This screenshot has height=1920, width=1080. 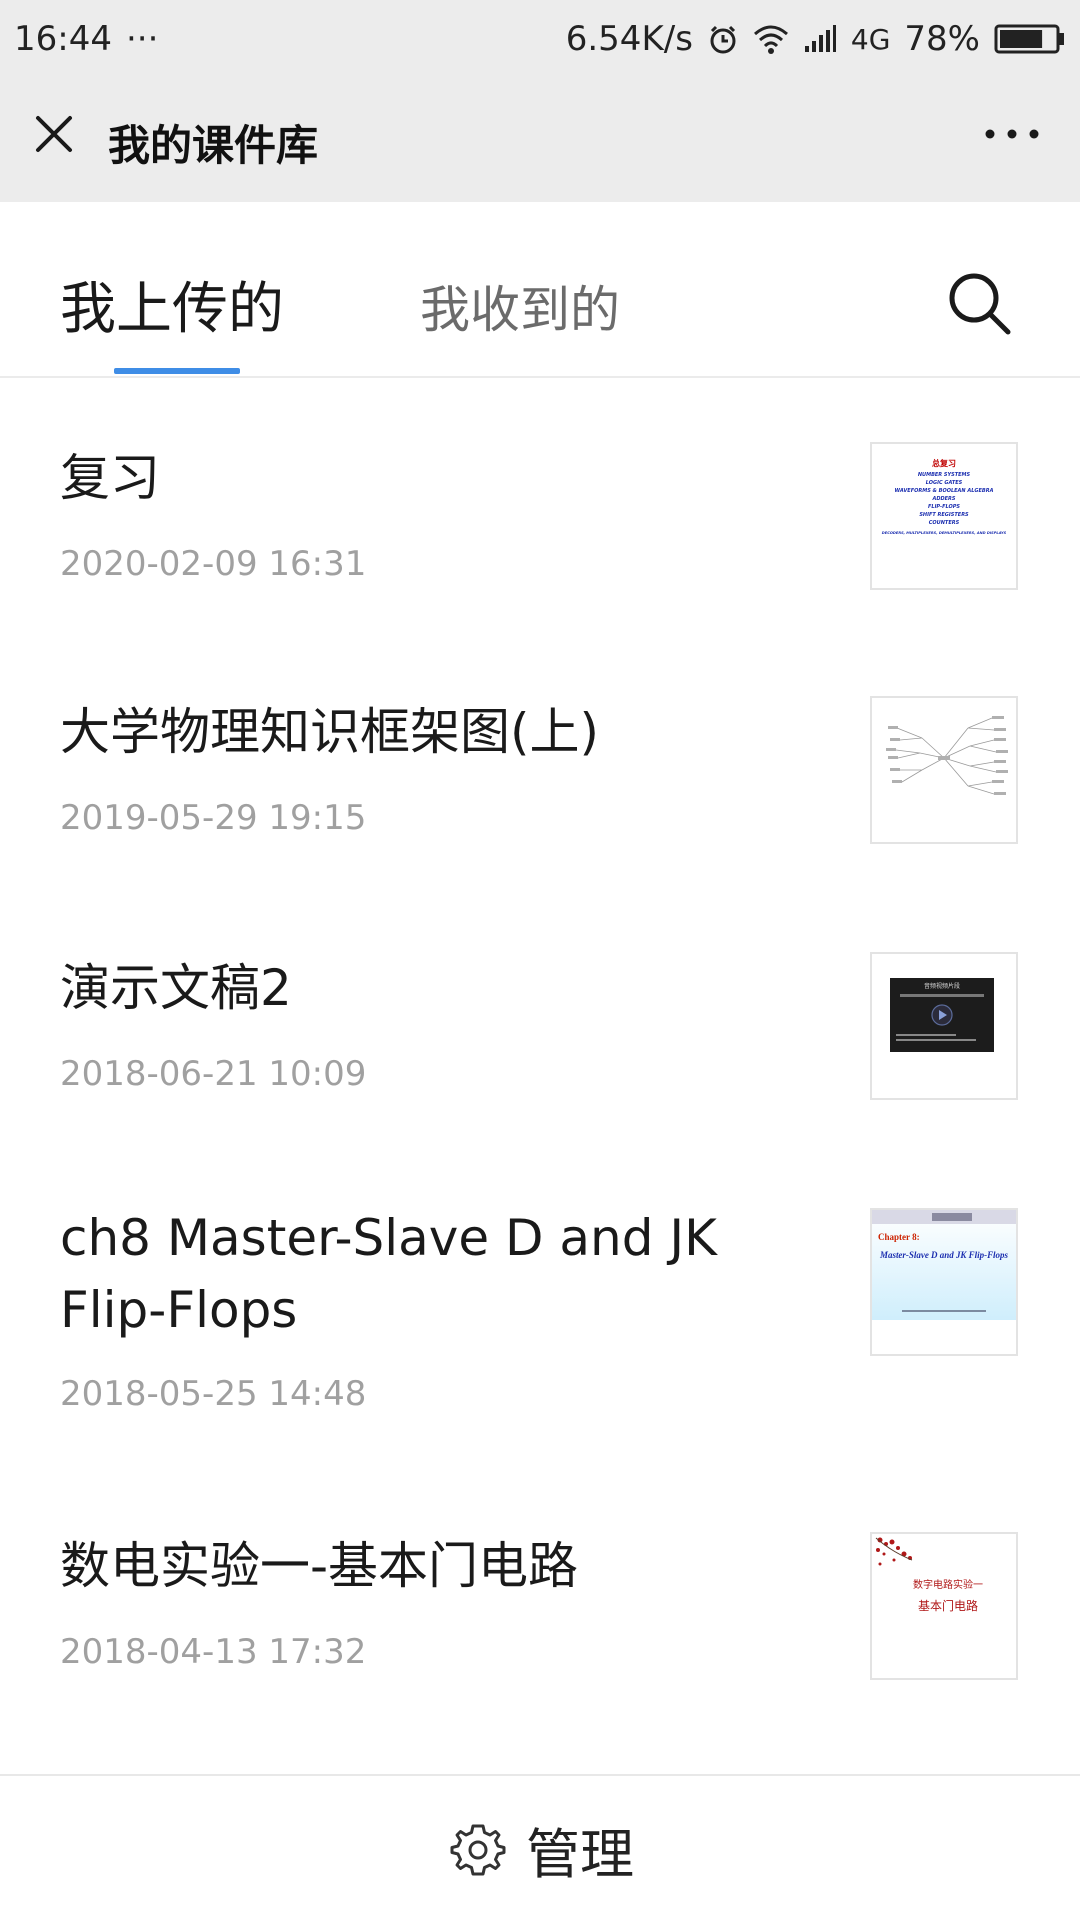 I want to click on t1-line: COUNTERS, so click(x=944, y=523).